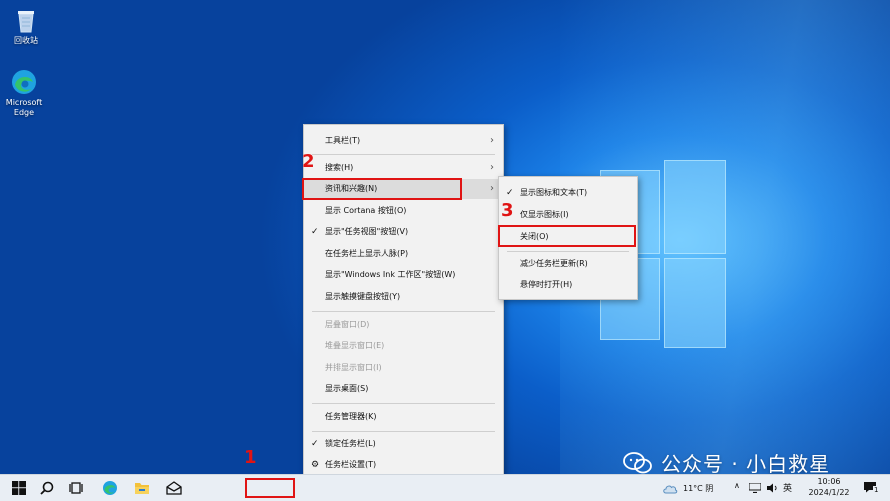 The width and height of the screenshot is (890, 501). What do you see at coordinates (694, 488) in the screenshot?
I see `weather-widget: 11°C 阴` at bounding box center [694, 488].